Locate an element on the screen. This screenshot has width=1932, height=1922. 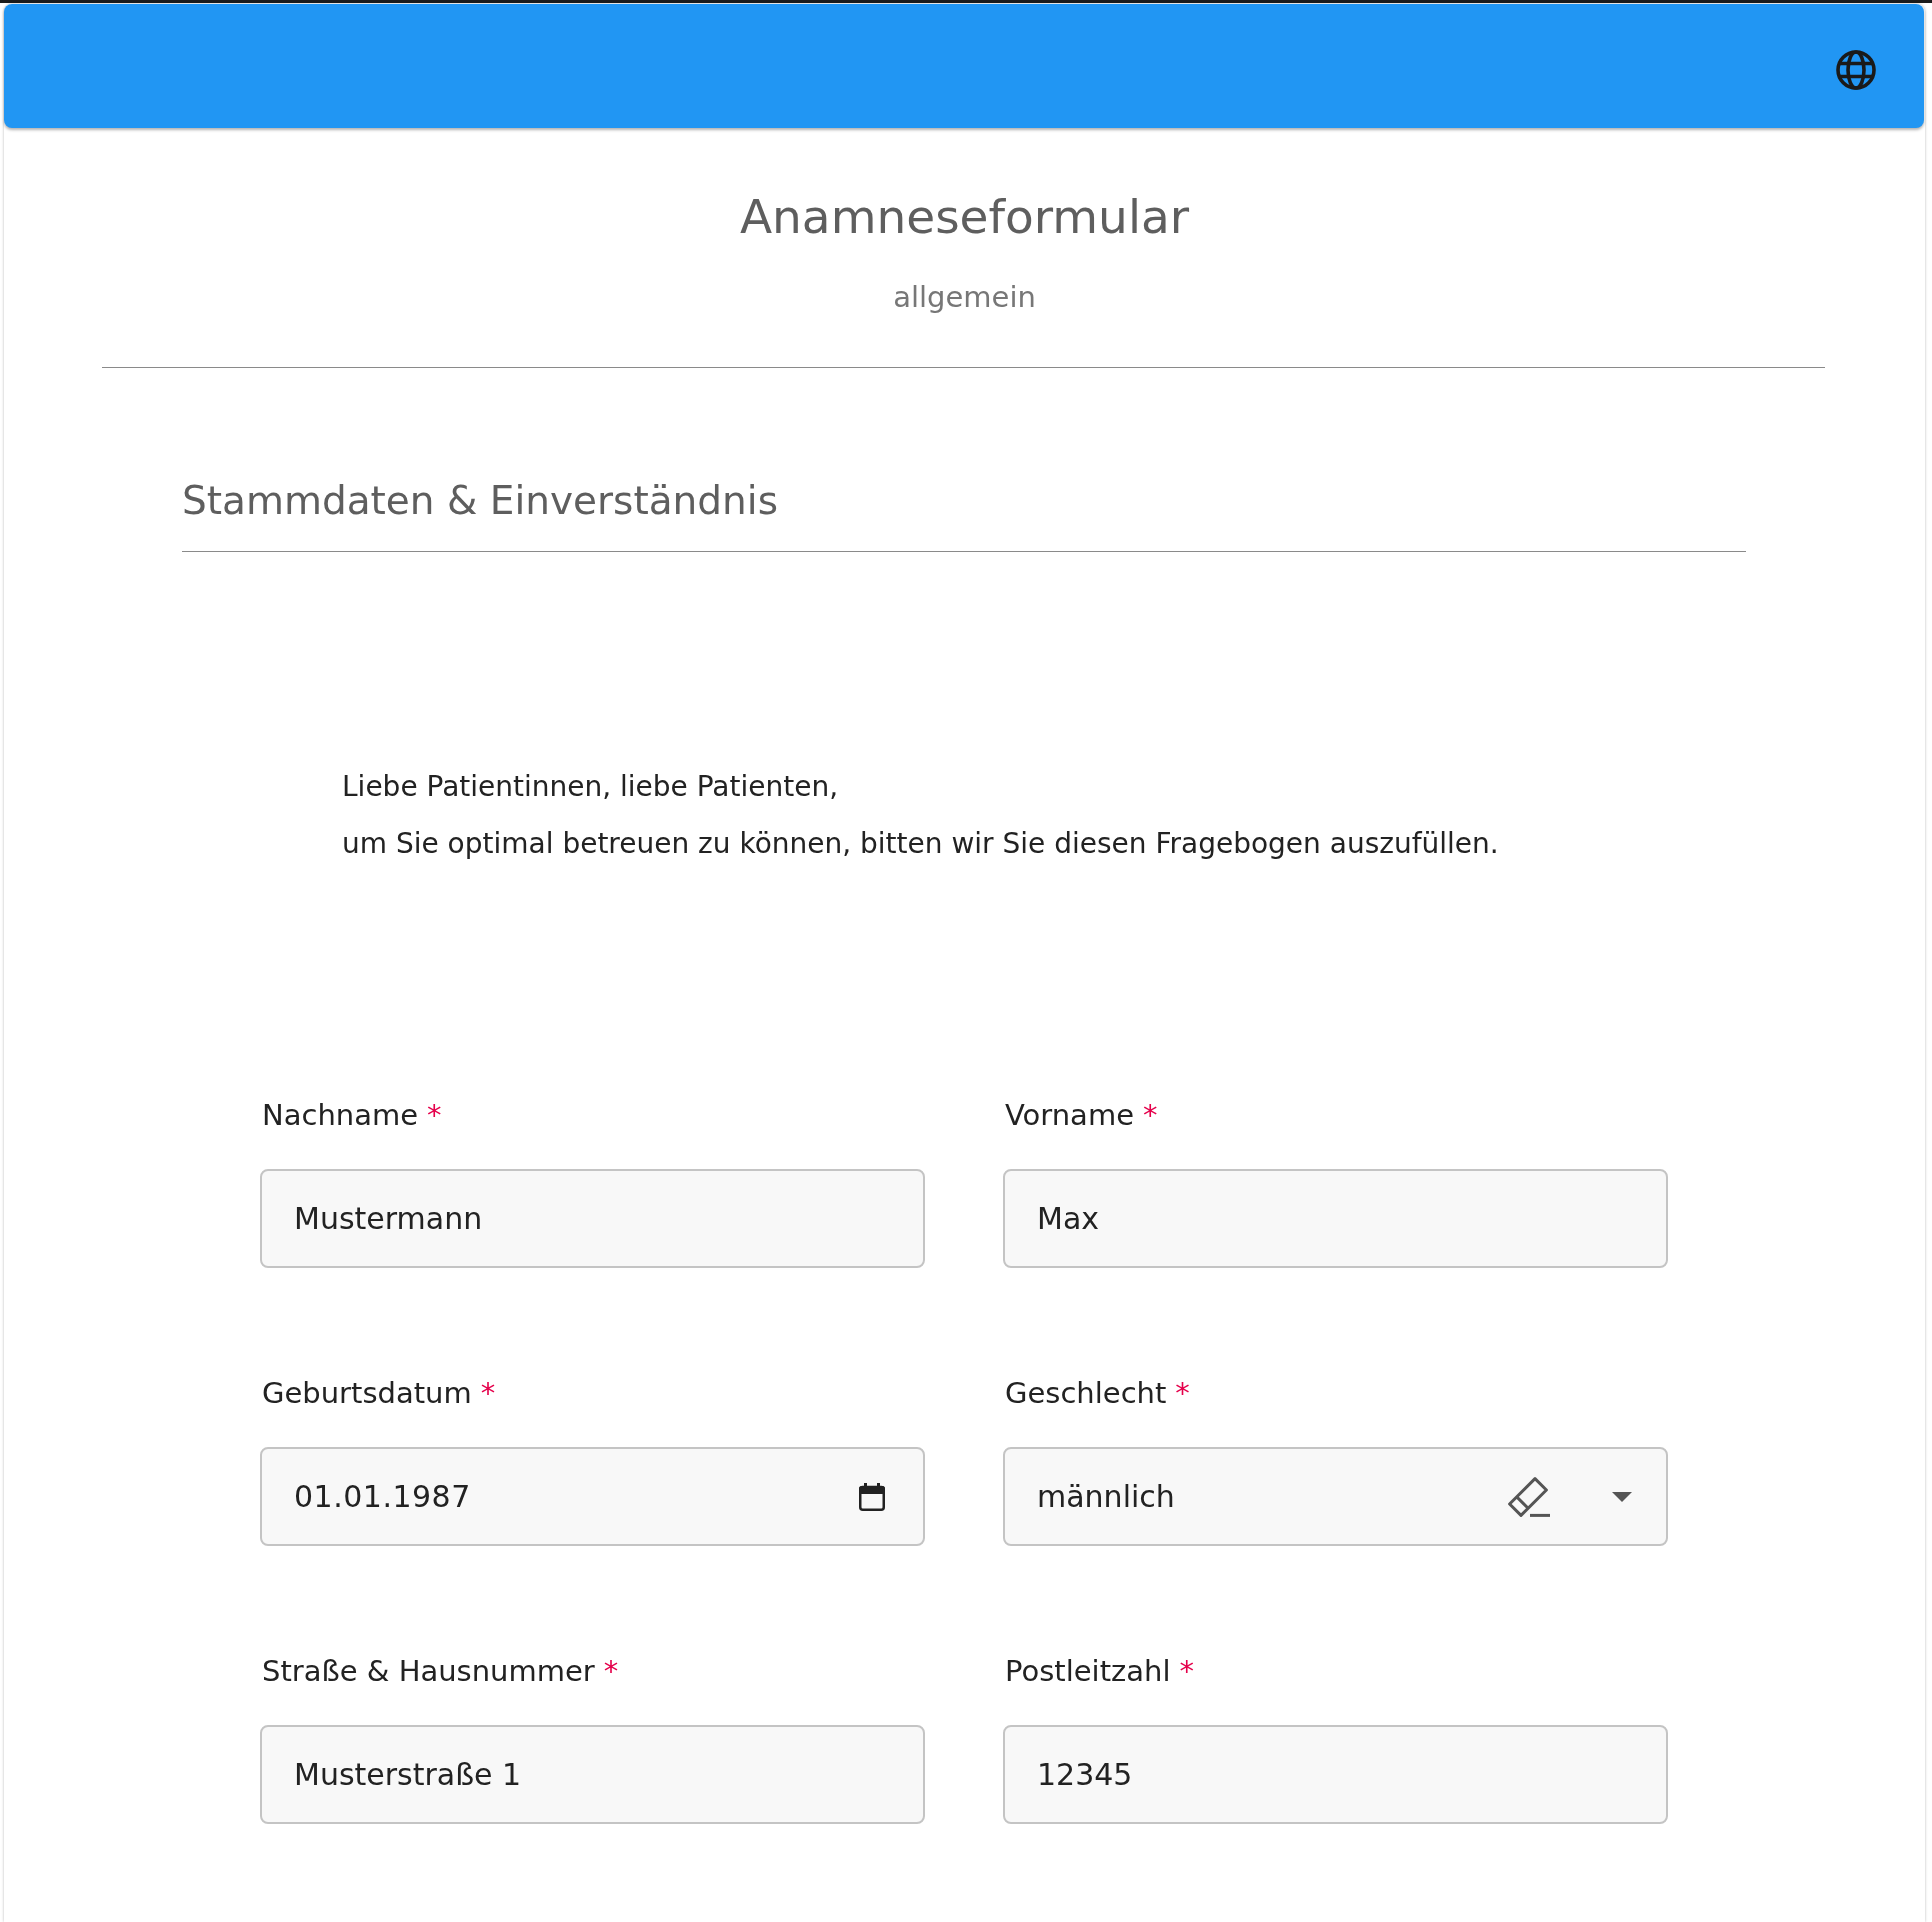
field-label: Postleitzahl is located at coordinates (1088, 1671).